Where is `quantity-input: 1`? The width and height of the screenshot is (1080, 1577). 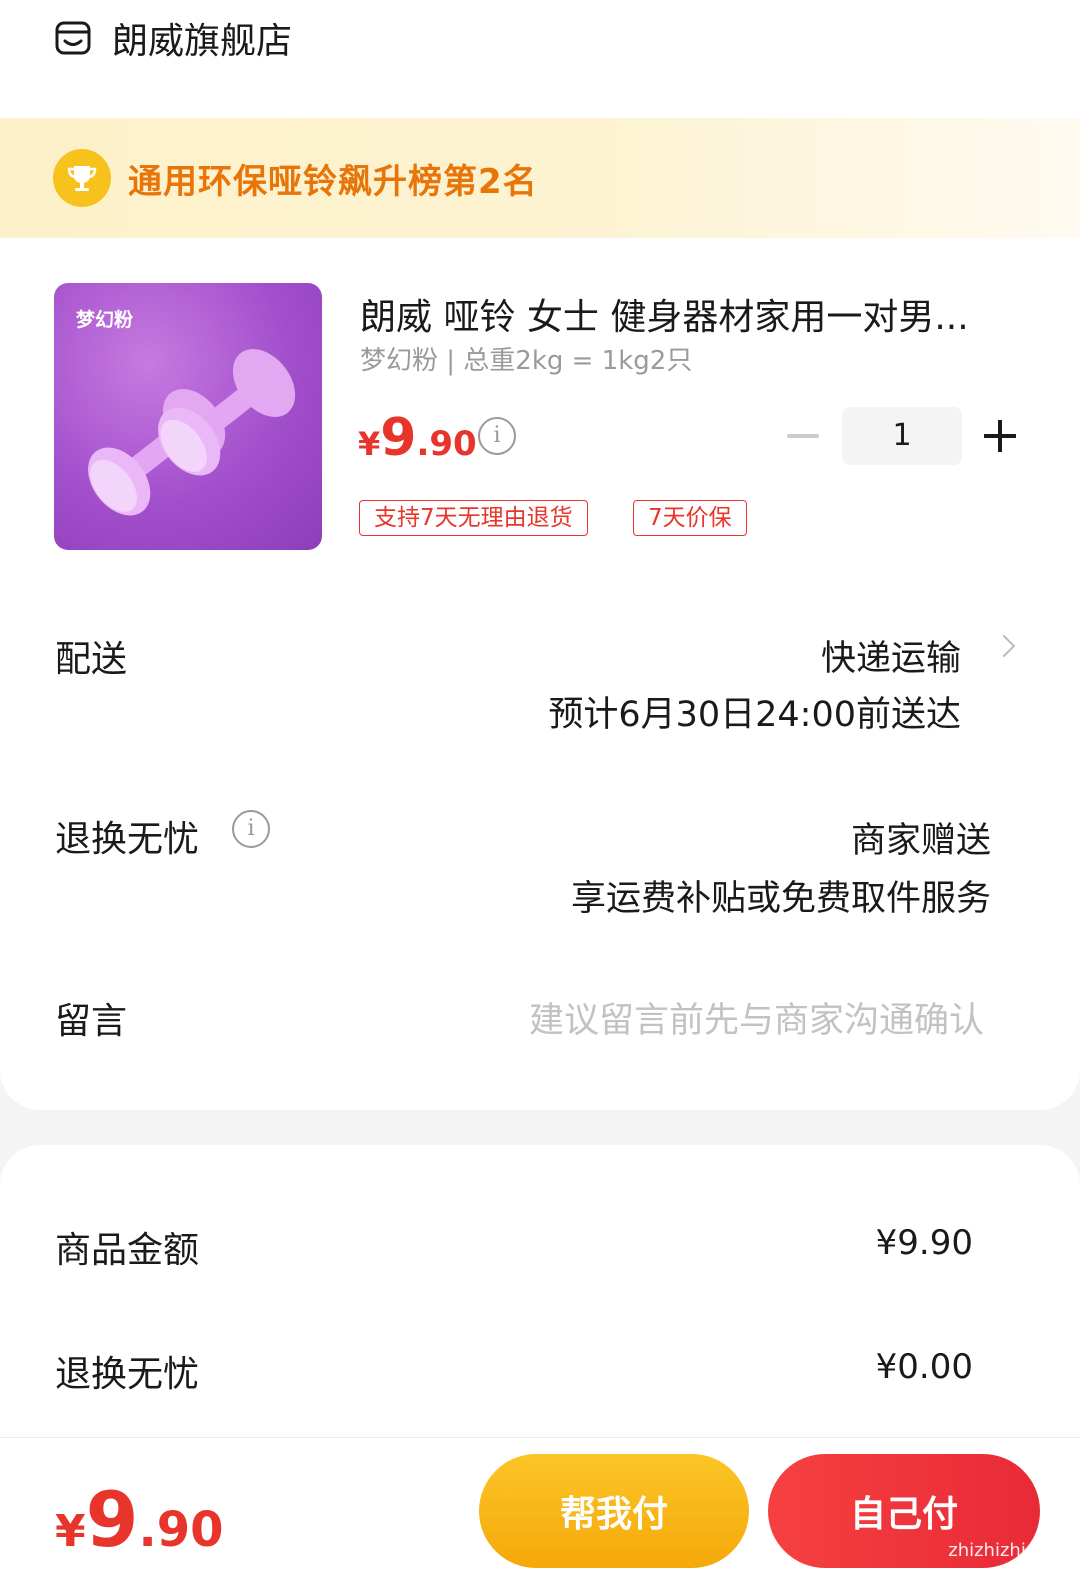
quantity-input: 1 is located at coordinates (902, 436).